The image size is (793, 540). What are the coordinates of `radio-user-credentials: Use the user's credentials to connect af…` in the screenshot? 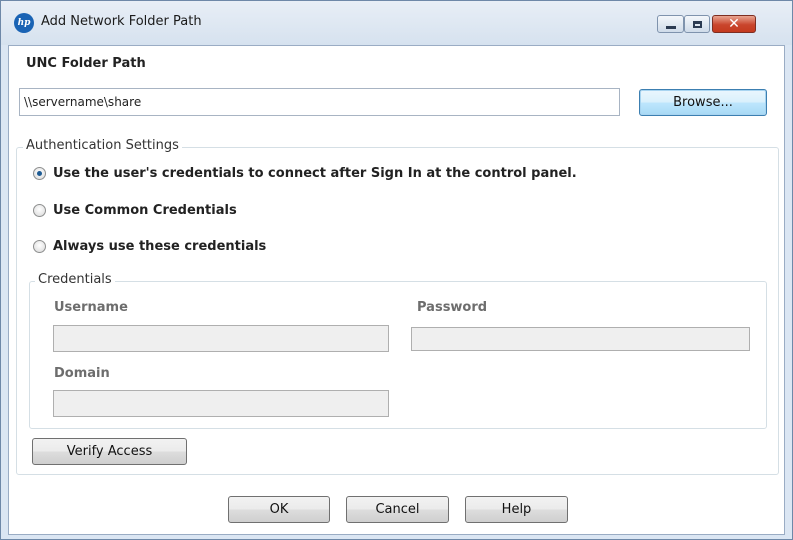 It's located at (305, 173).